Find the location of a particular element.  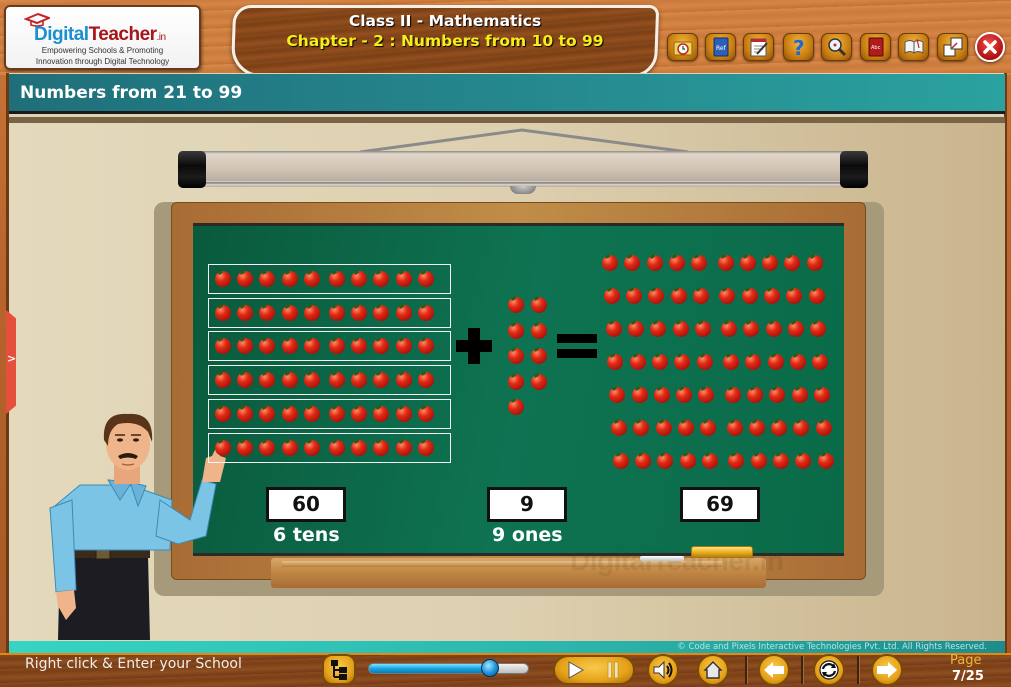

previous-page-button is located at coordinates (774, 670).